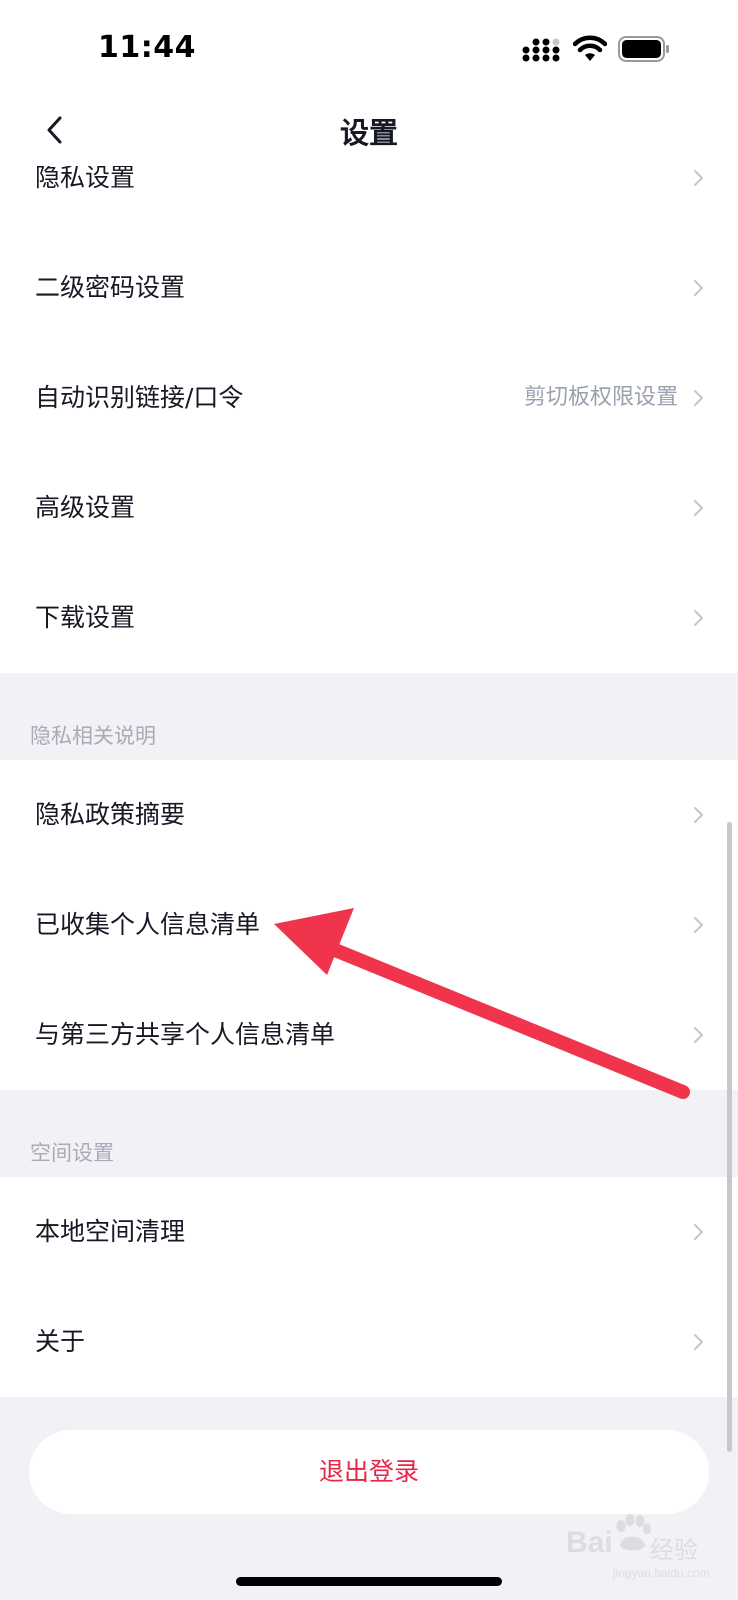 The height and width of the screenshot is (1600, 738). I want to click on section-header-space: 空间设置, so click(369, 1133).